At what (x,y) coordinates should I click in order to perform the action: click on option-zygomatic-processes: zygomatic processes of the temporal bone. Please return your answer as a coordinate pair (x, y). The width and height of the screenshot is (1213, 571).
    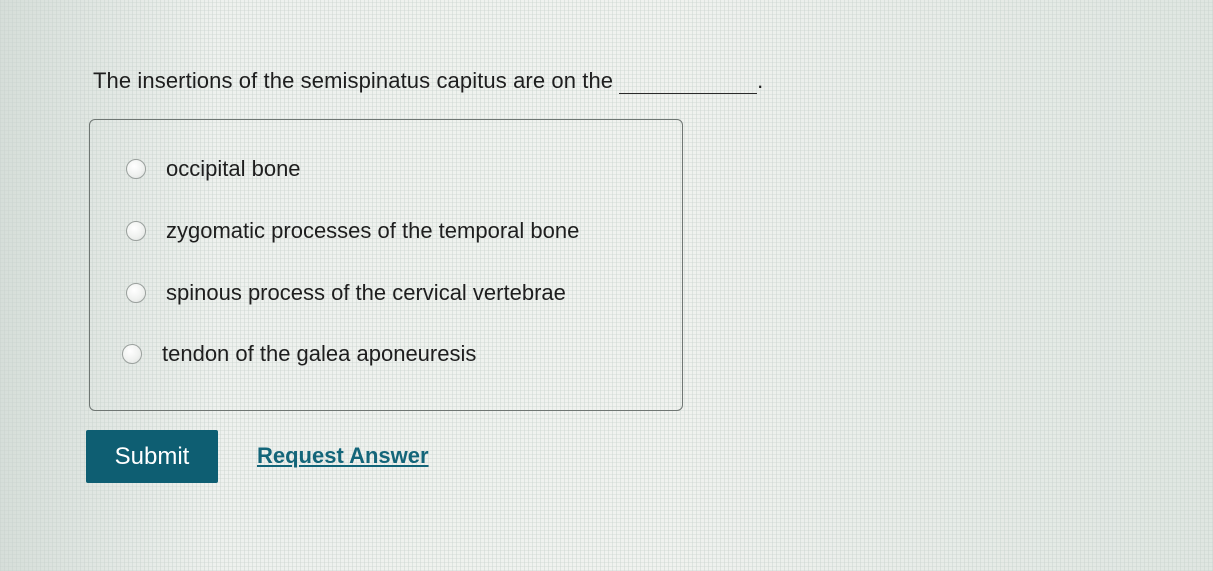
    Looking at the image, I should click on (352, 231).